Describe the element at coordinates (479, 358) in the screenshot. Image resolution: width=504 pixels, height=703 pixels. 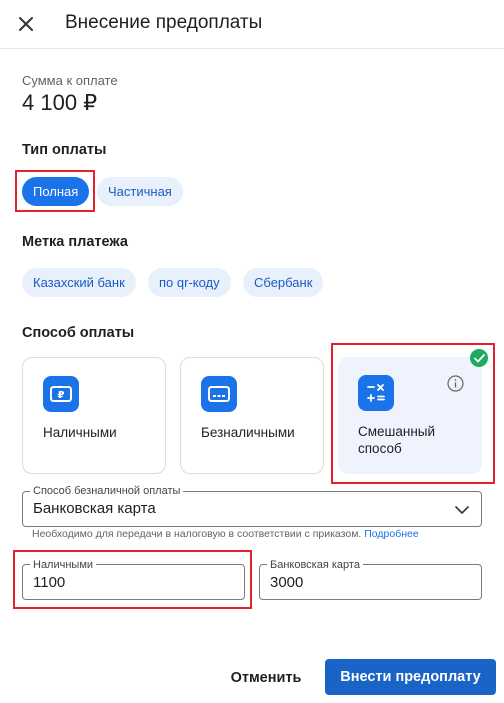
I see `check-icon` at that location.